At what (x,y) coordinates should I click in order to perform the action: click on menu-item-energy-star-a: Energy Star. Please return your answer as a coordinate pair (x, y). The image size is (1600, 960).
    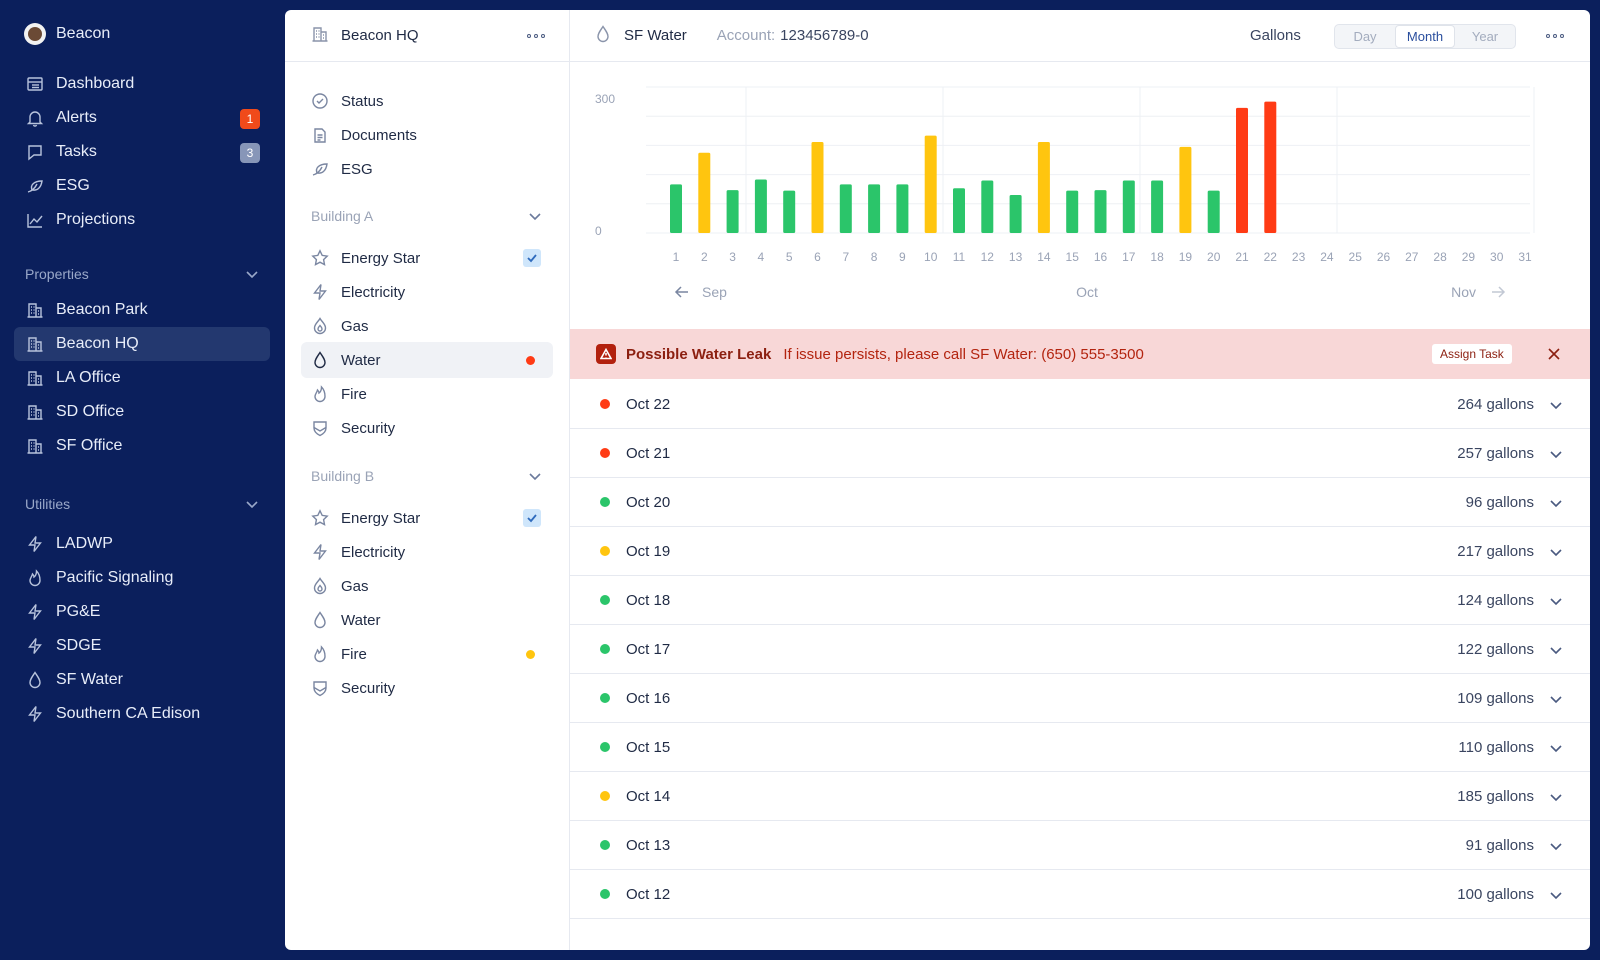
    Looking at the image, I should click on (427, 258).